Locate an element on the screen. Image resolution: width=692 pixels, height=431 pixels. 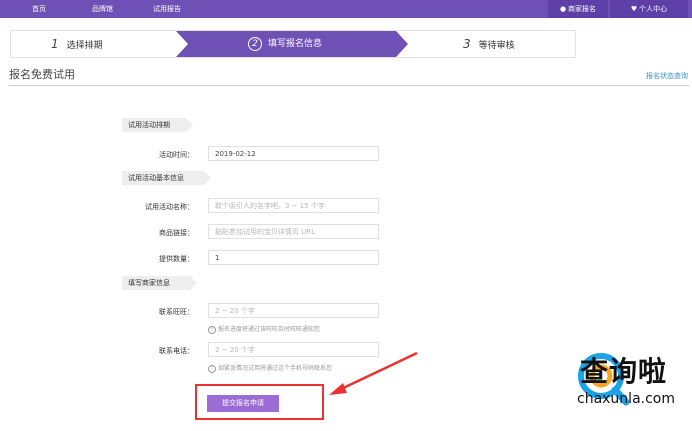
phone-hint-text: 如紧急情况试用将通过这个手机号码联系您 is located at coordinates (275, 368).